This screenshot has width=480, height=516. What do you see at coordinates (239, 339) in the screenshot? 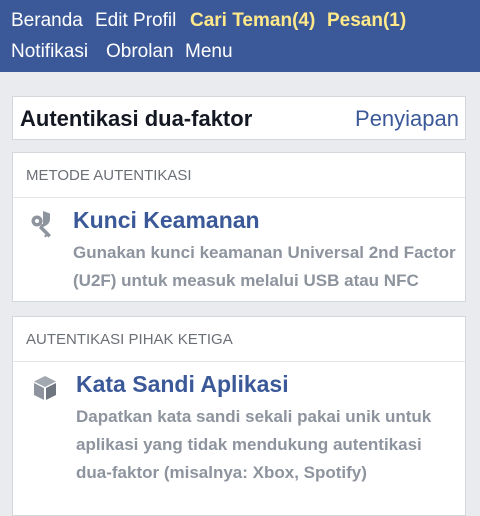
I see `section-heading-third-party: AUTENTIKASI PIHAK KETIGA` at bounding box center [239, 339].